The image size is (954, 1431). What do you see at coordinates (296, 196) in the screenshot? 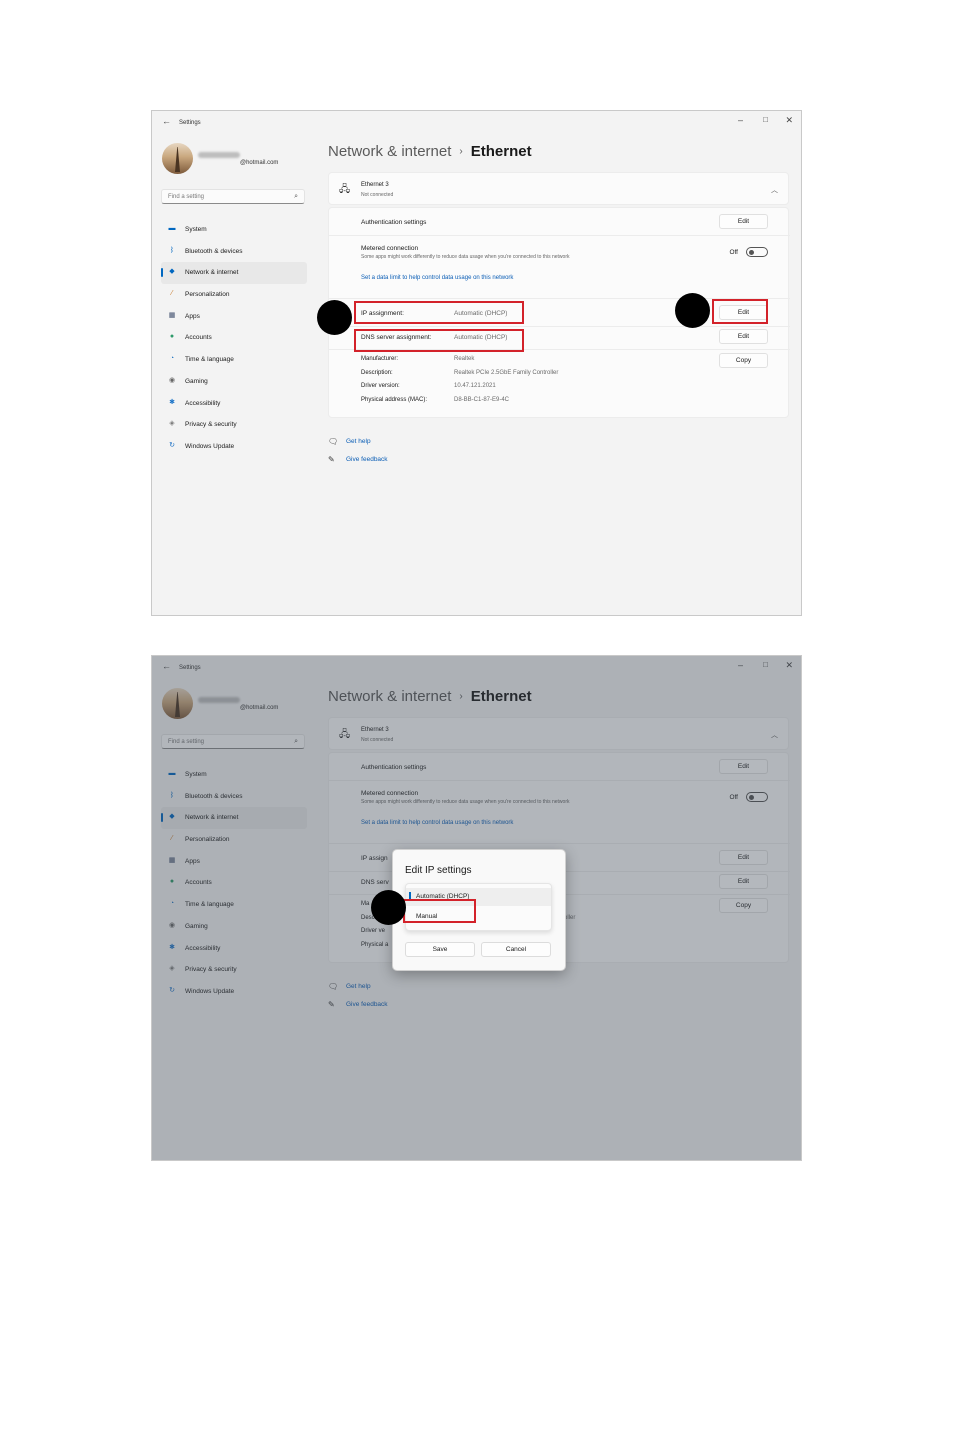
I see `search-icon: ⌕` at bounding box center [296, 196].